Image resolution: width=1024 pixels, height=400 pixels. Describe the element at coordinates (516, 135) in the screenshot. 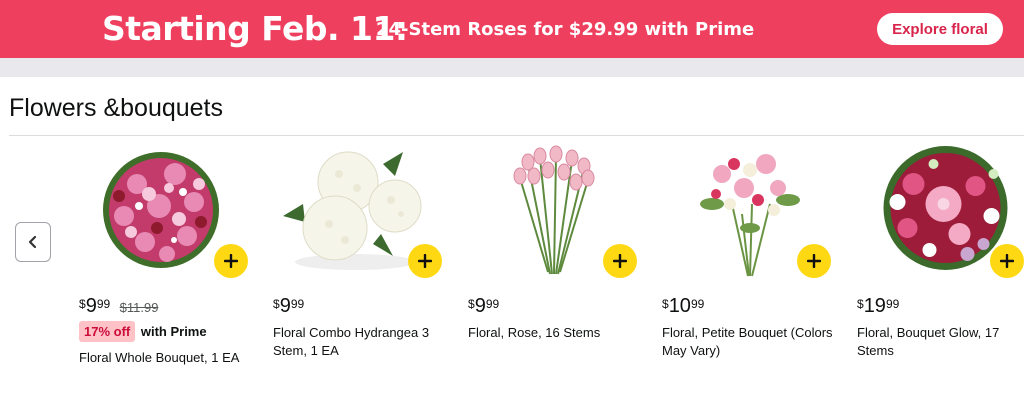

I see `title-divider` at that location.